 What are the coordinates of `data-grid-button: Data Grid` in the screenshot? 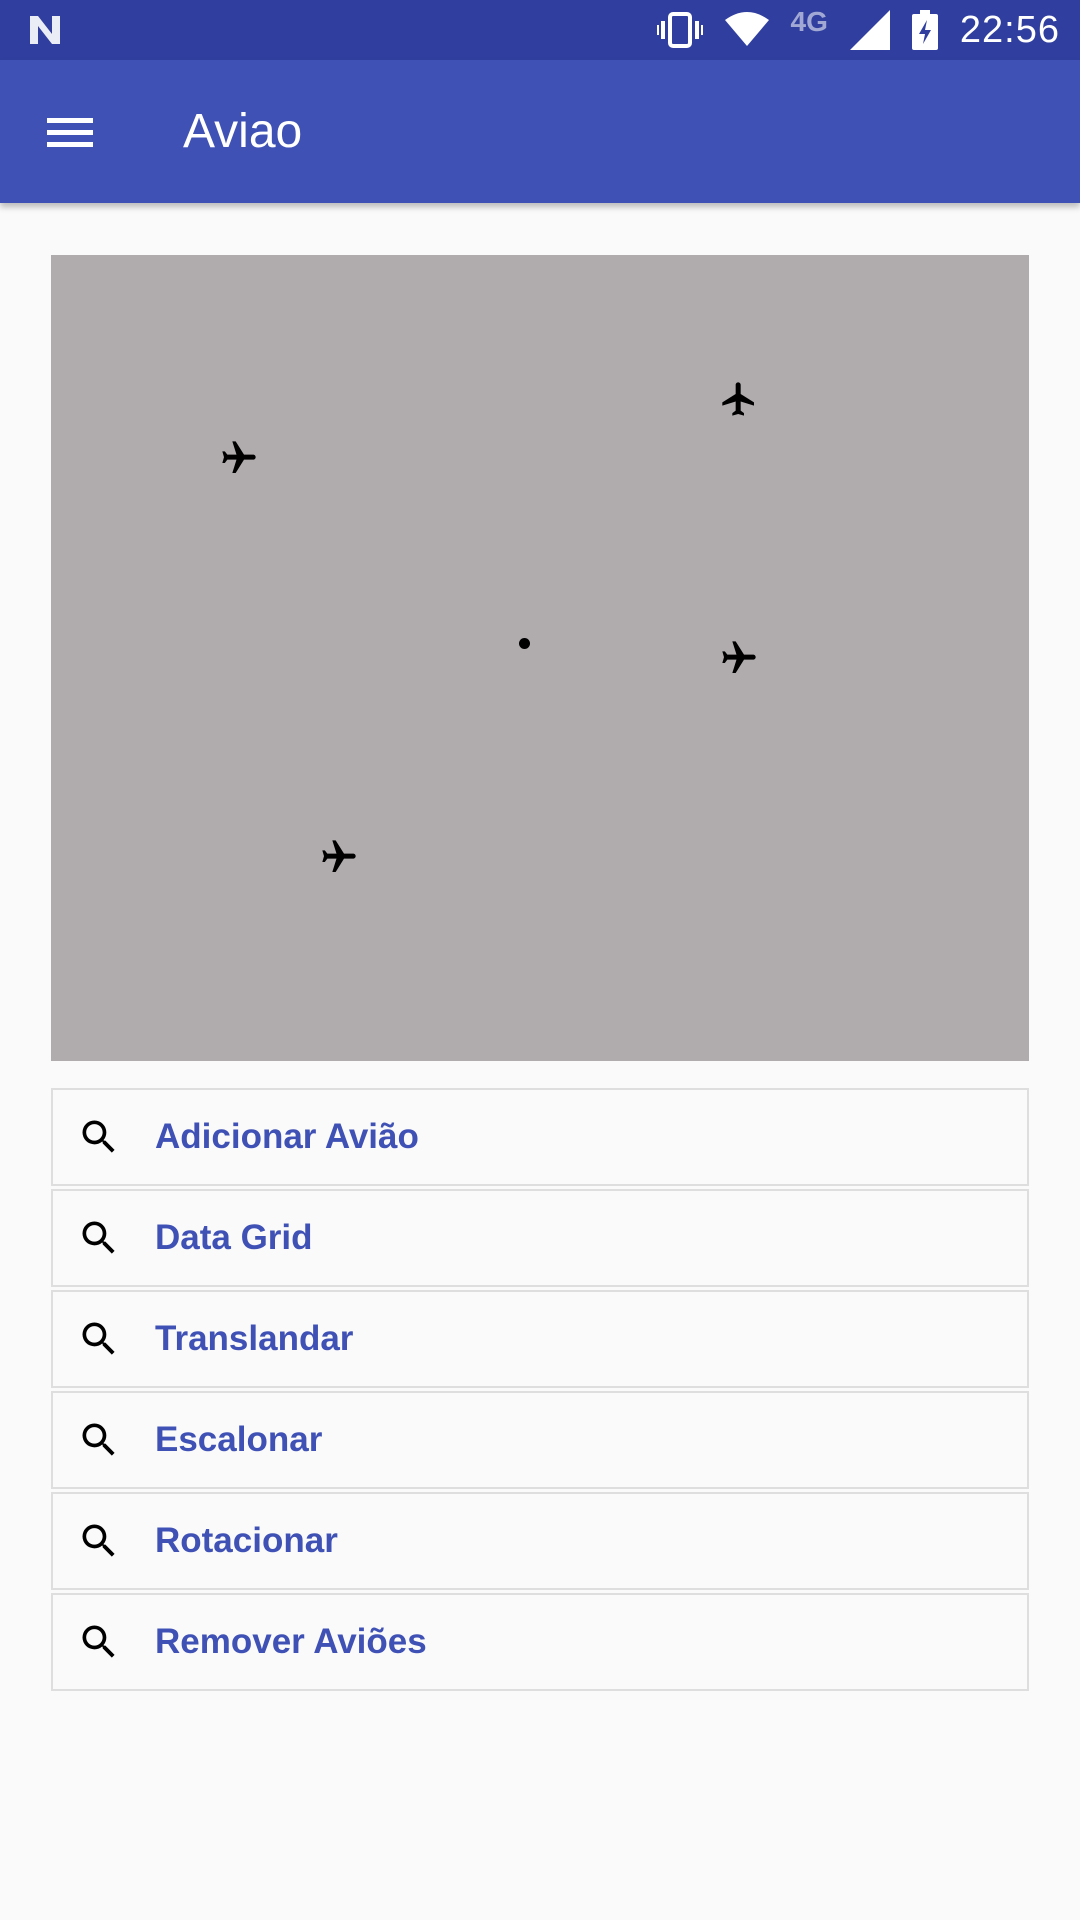 It's located at (540, 1238).